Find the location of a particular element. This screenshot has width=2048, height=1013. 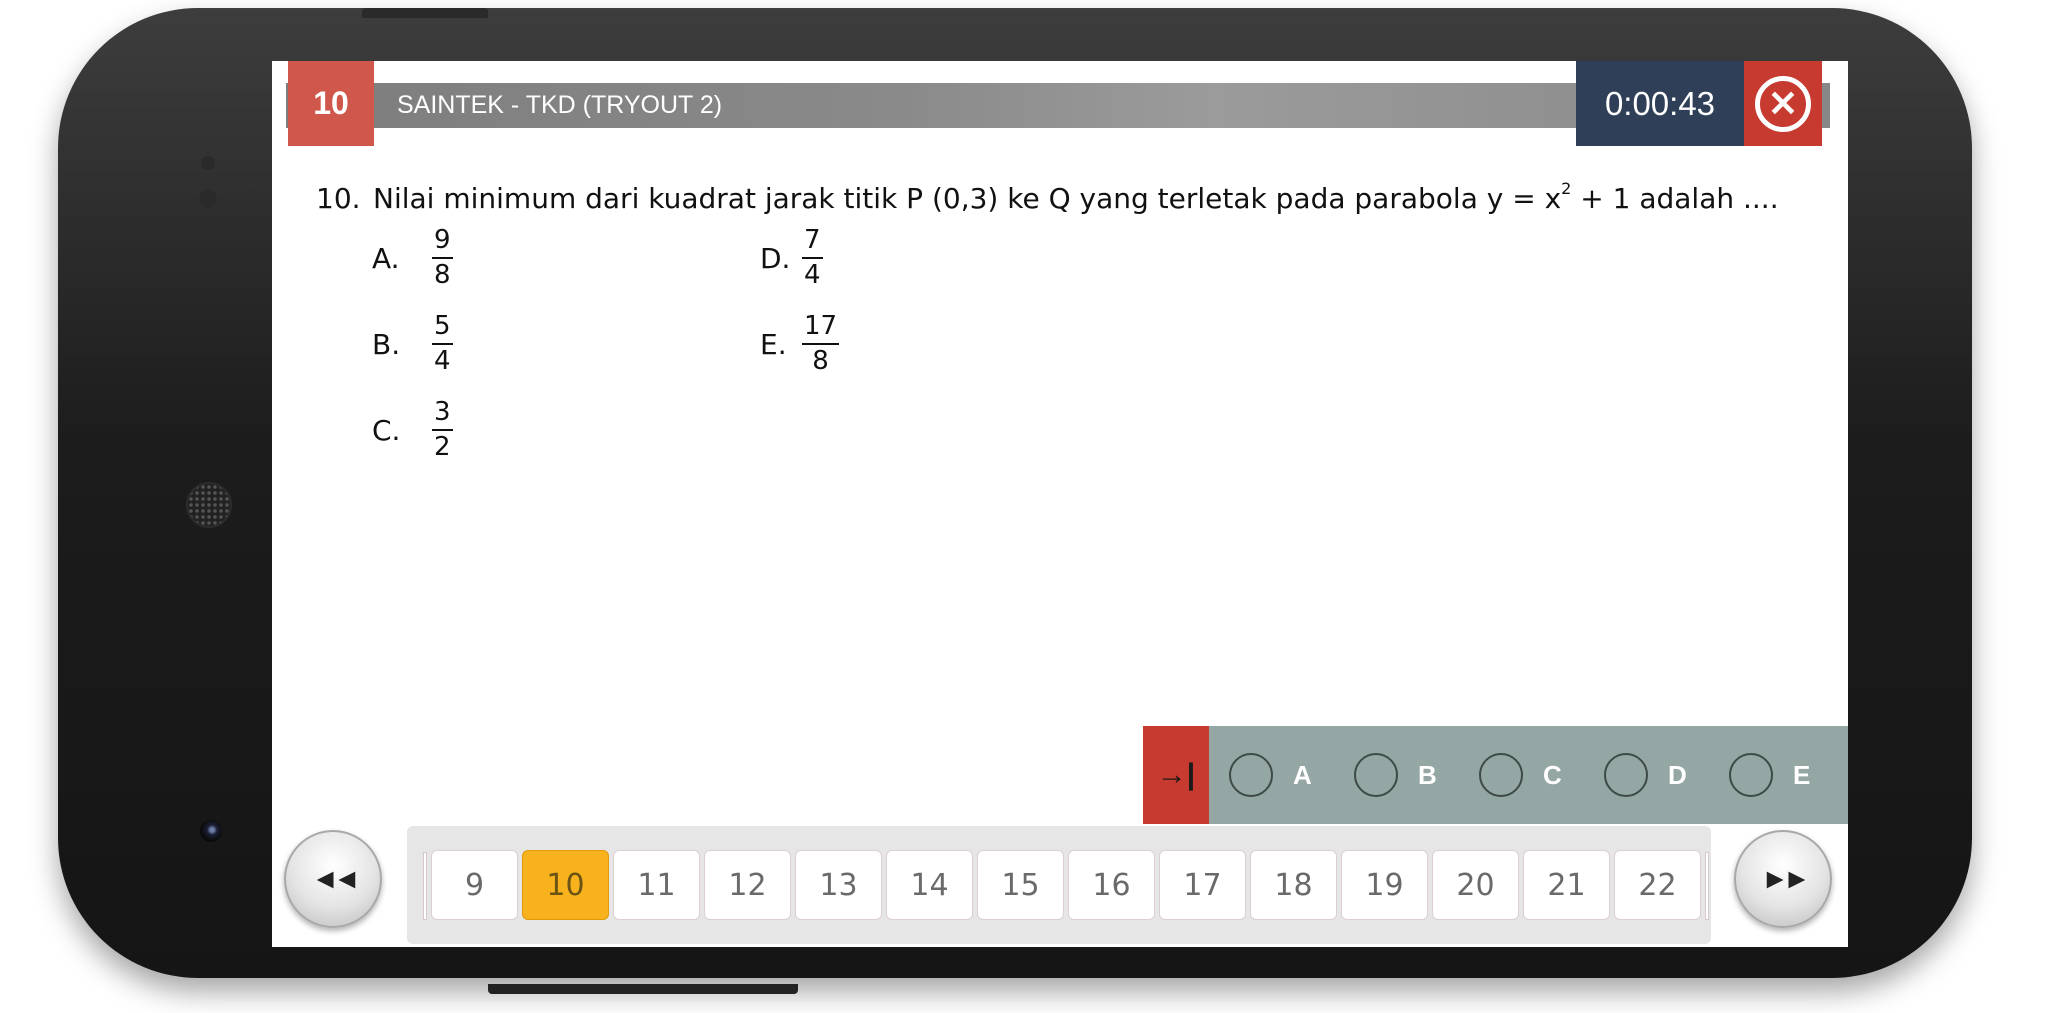

page-cell: 14 is located at coordinates (929, 885).